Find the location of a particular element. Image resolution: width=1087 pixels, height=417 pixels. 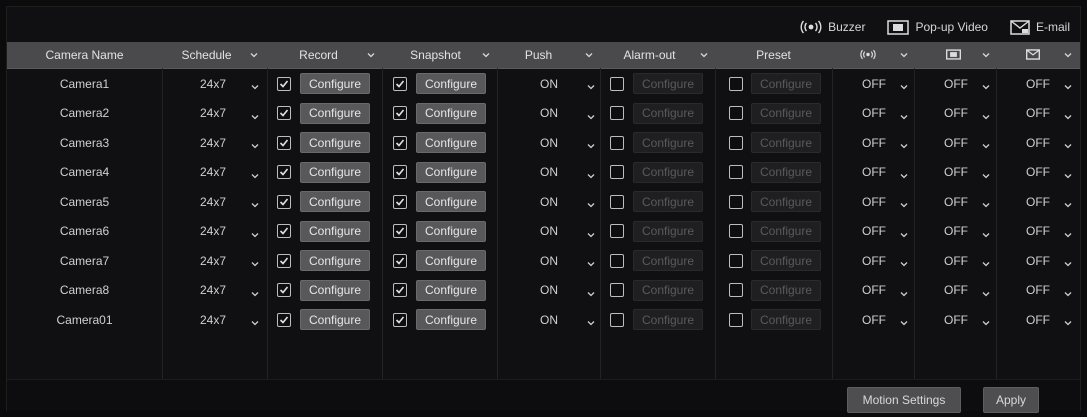

header-alarm-out: Alarm-out is located at coordinates (657, 55).